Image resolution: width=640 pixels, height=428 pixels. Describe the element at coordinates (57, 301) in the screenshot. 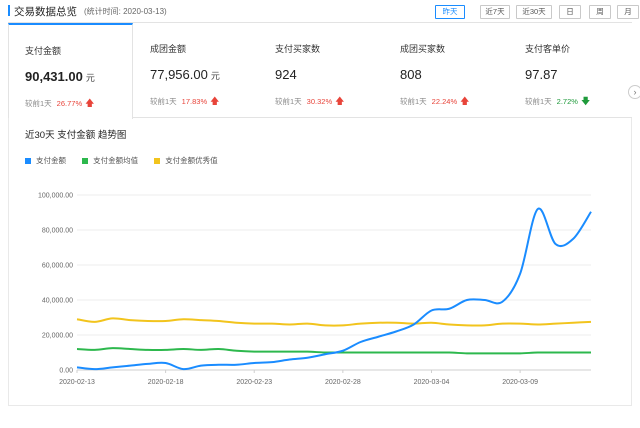

I see `y-tick-label: 40,000.00` at that location.